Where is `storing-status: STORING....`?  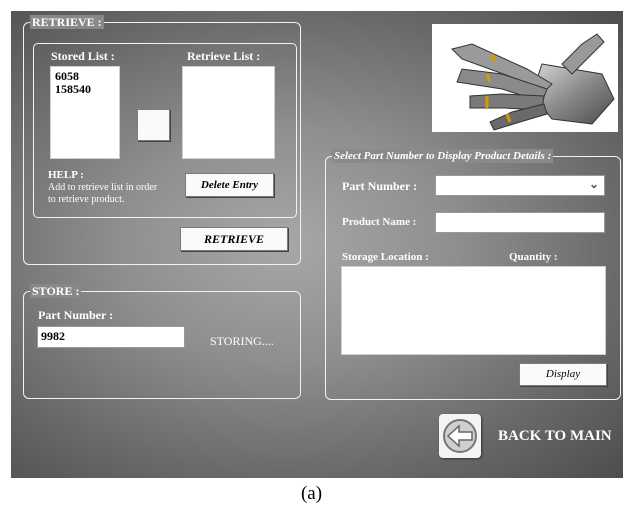 storing-status: STORING.... is located at coordinates (242, 341).